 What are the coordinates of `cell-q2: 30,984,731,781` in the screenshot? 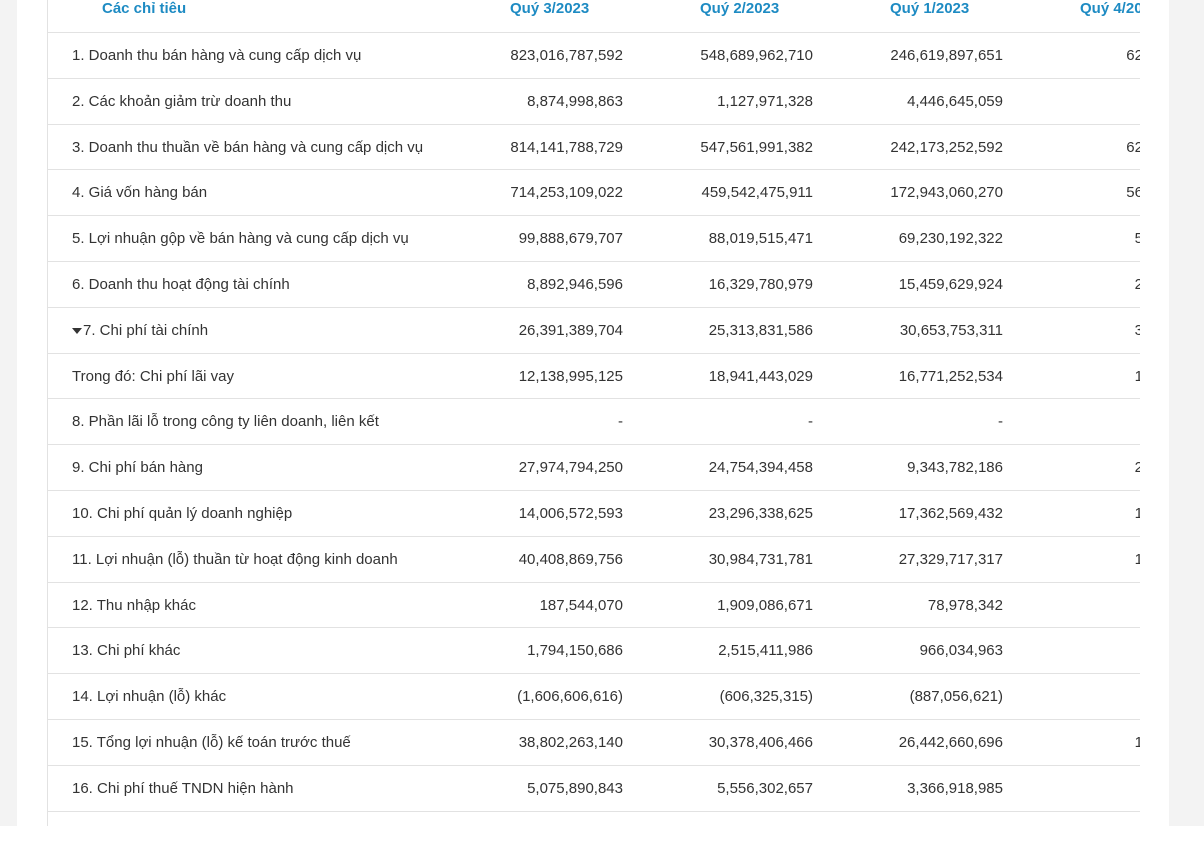 It's located at (760, 559).